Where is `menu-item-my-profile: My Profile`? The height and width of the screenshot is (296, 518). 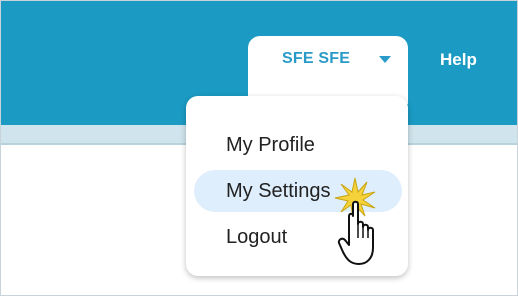
menu-item-my-profile: My Profile is located at coordinates (298, 145).